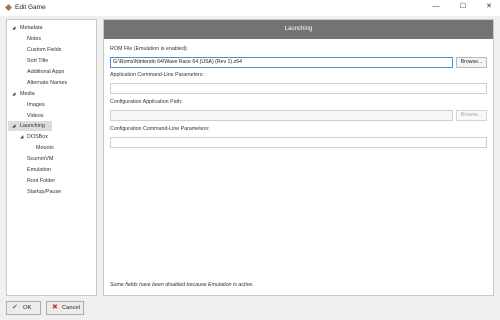  Describe the element at coordinates (160, 129) in the screenshot. I see `config-cmd-label: Configuration Command-Line Parameters:` at that location.